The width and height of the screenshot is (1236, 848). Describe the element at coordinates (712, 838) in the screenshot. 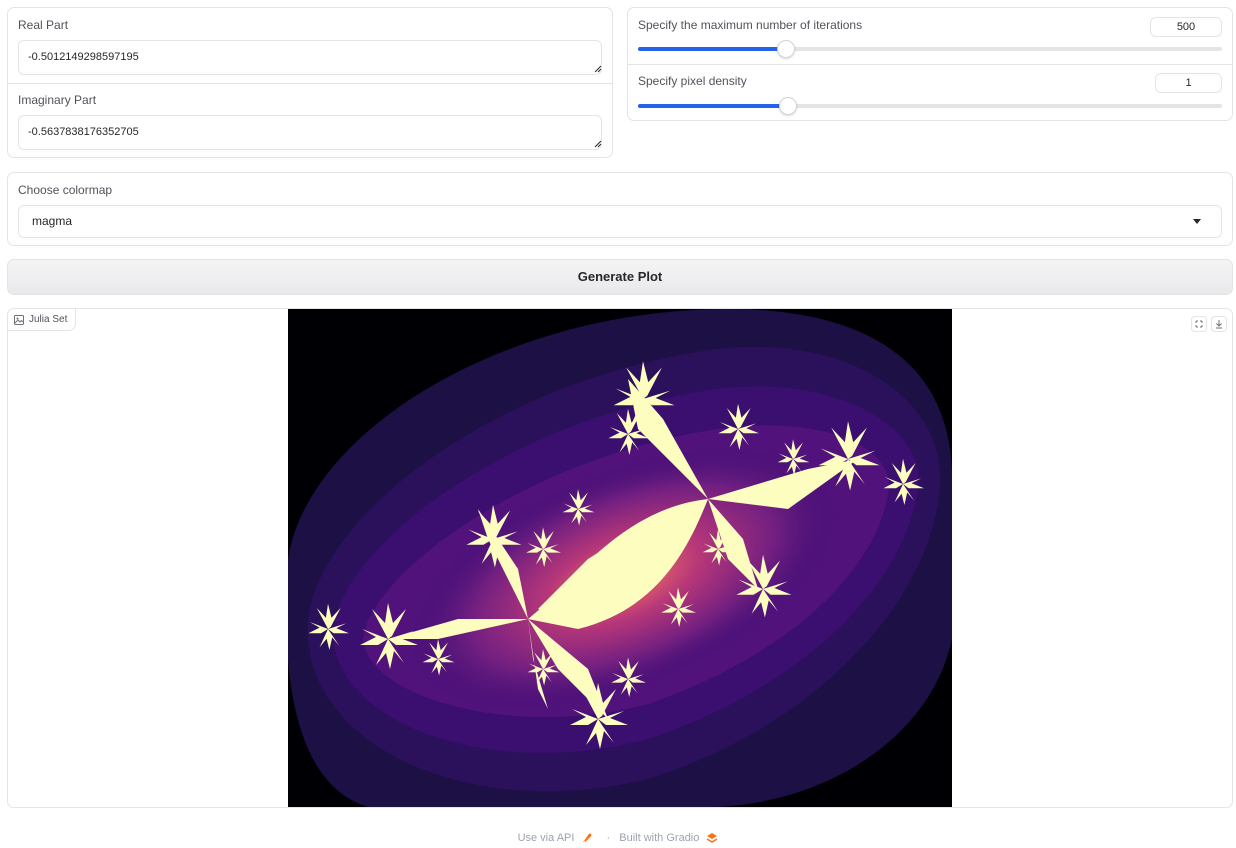

I see `gradio-logo-icon` at that location.